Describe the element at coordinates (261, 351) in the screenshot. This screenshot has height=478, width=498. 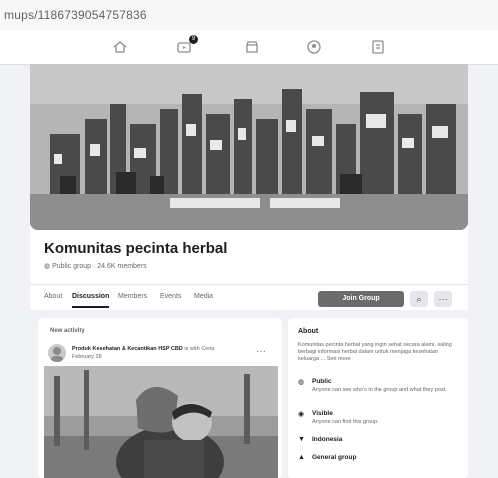
I see `post-more-icon: ···` at that location.